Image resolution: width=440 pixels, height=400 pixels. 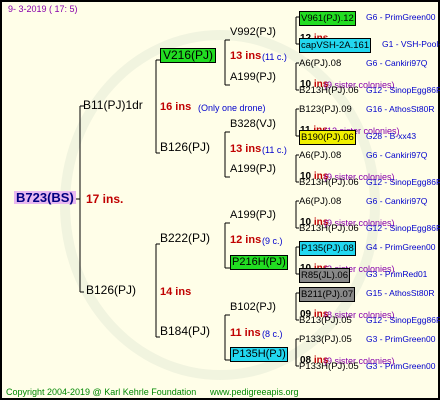 What do you see at coordinates (176, 292) in the screenshot?
I see `gen1-bottom-ins: 14 ins` at bounding box center [176, 292].